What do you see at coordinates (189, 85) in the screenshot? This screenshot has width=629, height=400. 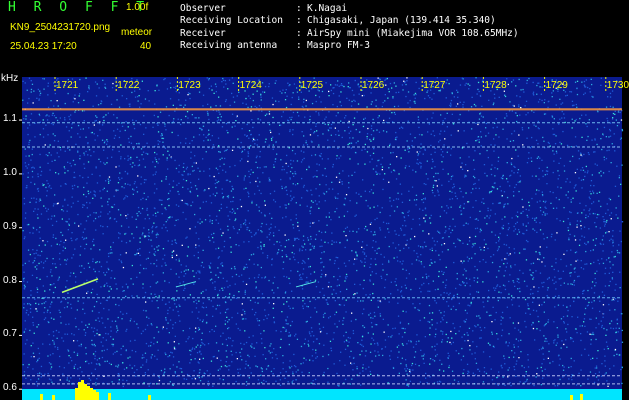 I see `x-tick-label: 1723` at bounding box center [189, 85].